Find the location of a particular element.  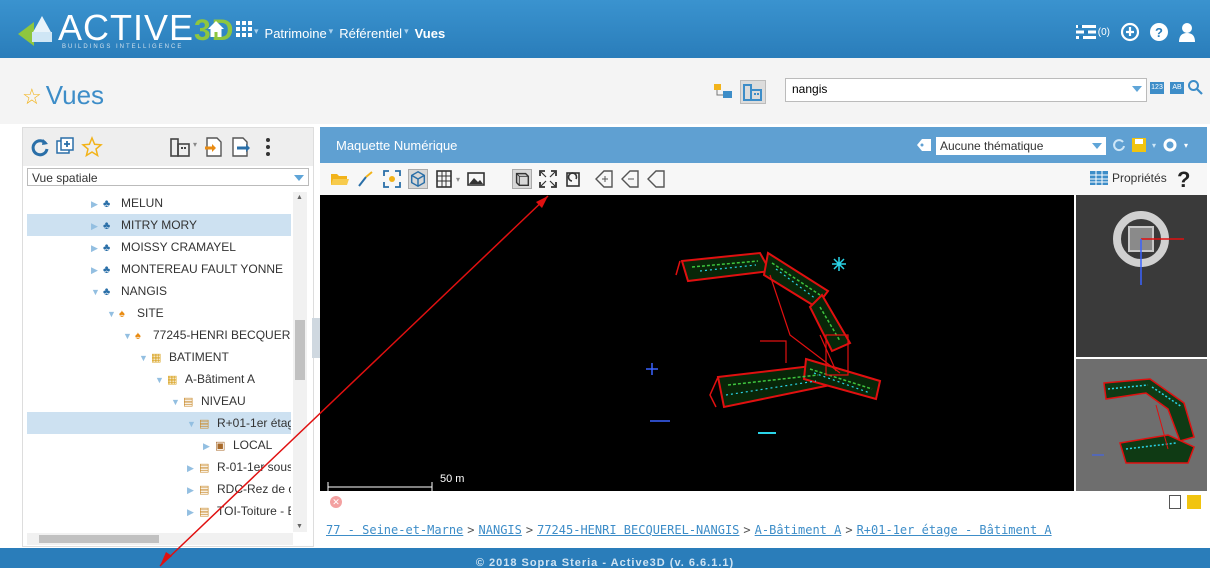

numeric-mode-button: 123 is located at coordinates (1157, 88).